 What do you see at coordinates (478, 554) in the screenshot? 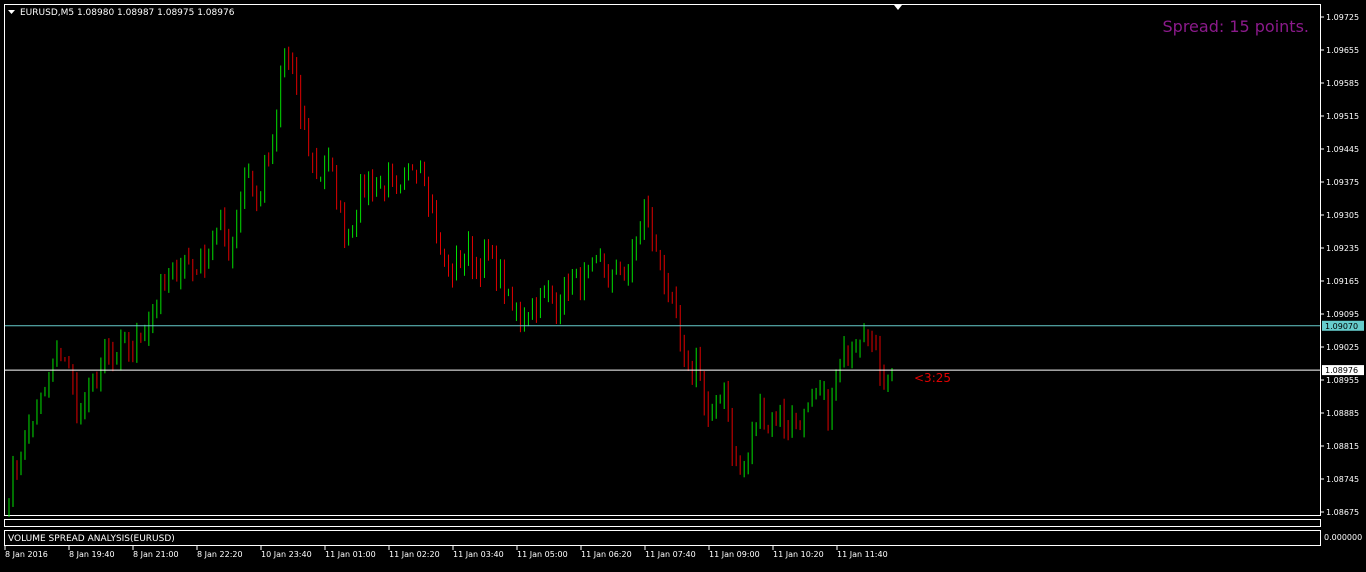
I see `x-tick-label: 11 Jan 03:40` at bounding box center [478, 554].